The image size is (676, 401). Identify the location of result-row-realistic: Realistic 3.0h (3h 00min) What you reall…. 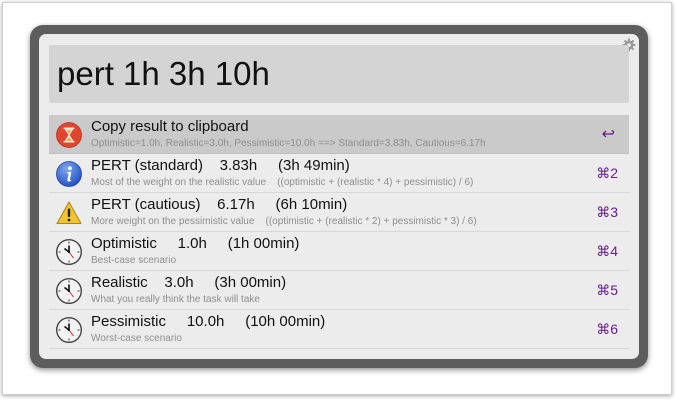
(339, 290).